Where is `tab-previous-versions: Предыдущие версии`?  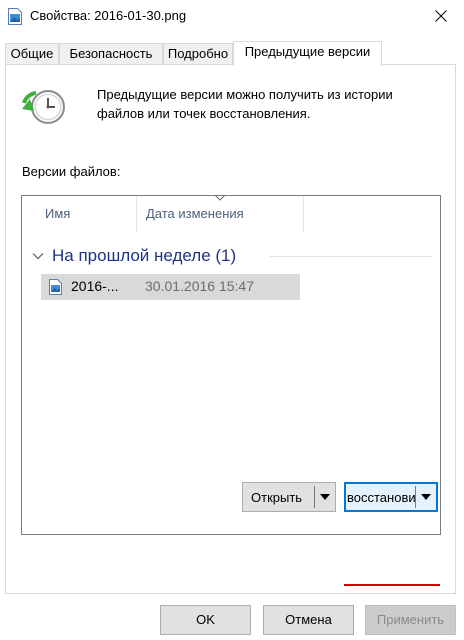 tab-previous-versions: Предыдущие версии is located at coordinates (307, 53).